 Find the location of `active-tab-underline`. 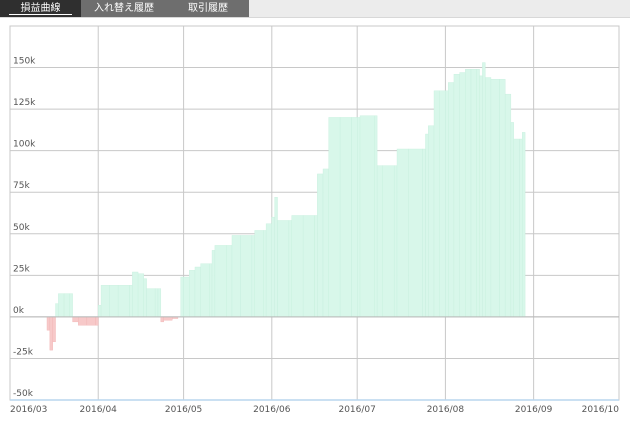

active-tab-underline is located at coordinates (40, 14).